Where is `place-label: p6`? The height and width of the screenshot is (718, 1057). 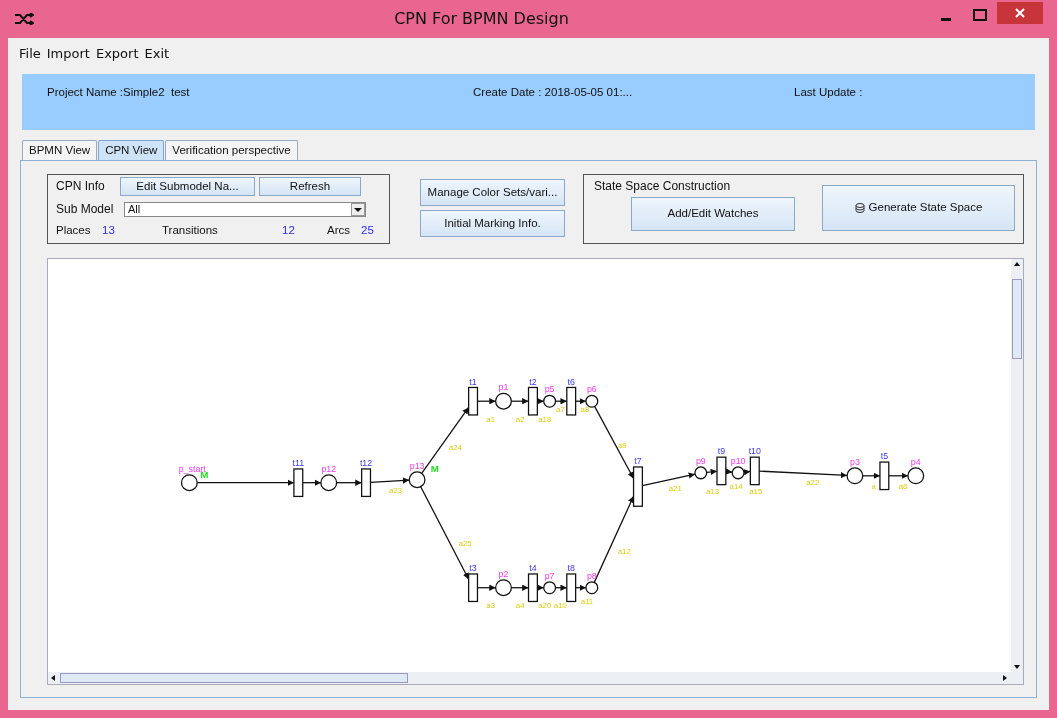
place-label: p6 is located at coordinates (591, 389).